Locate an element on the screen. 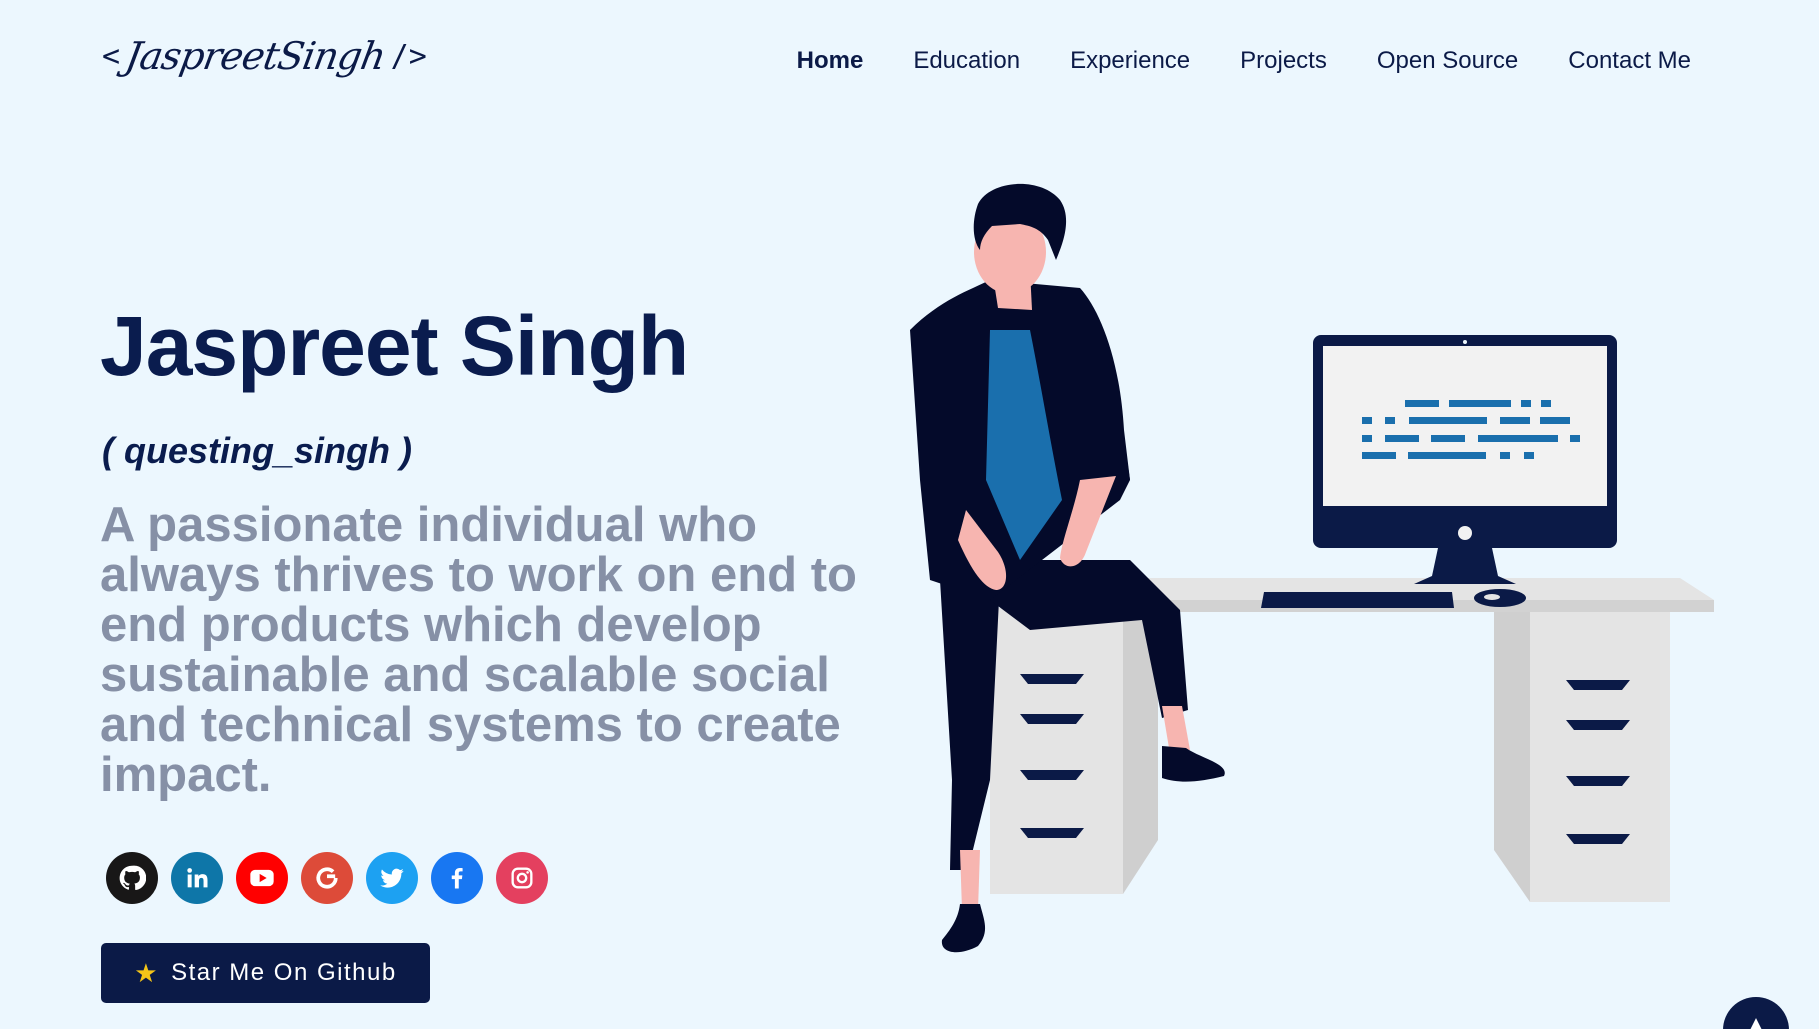 Image resolution: width=1819 pixels, height=1029 pixels. youtube-icon is located at coordinates (262, 878).